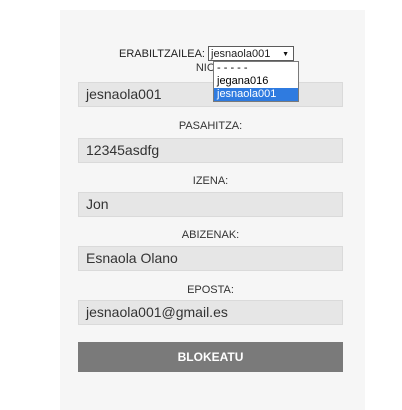 This screenshot has width=402, height=410. Describe the element at coordinates (210, 181) in the screenshot. I see `name-label: IZENA:` at that location.